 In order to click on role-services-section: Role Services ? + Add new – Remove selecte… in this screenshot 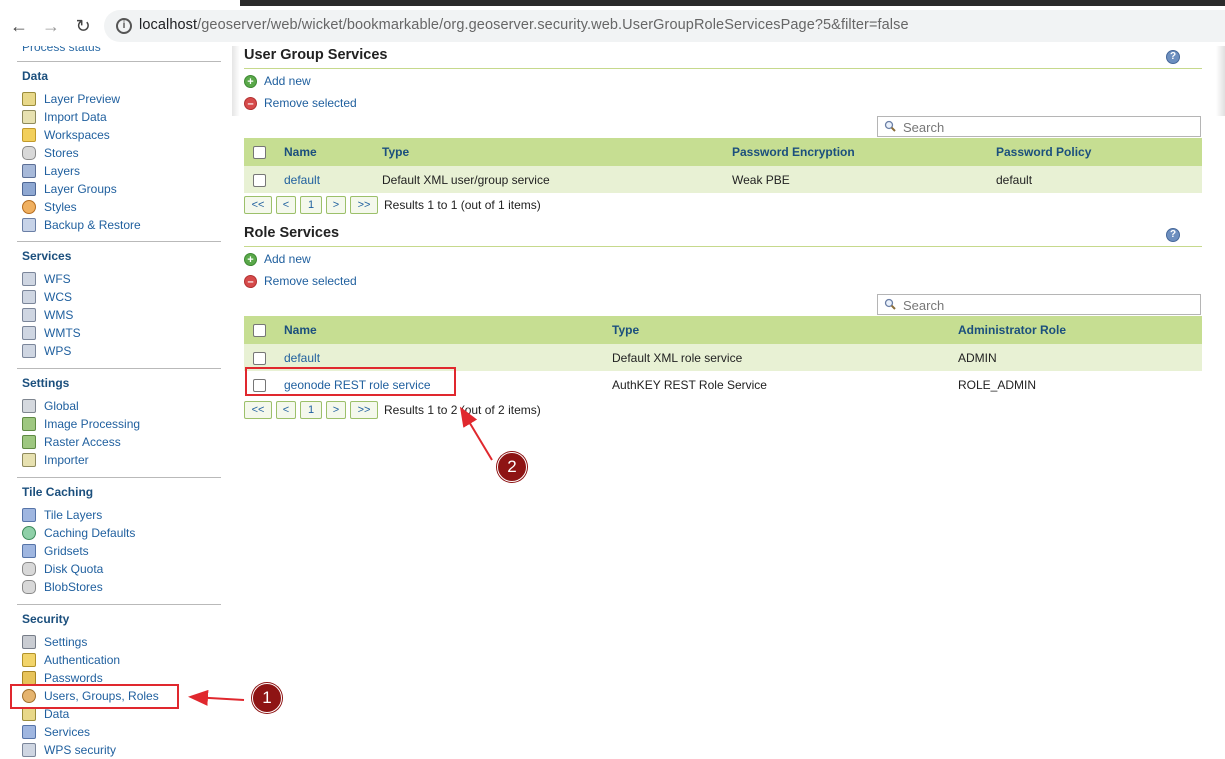, I will do `click(723, 258)`.